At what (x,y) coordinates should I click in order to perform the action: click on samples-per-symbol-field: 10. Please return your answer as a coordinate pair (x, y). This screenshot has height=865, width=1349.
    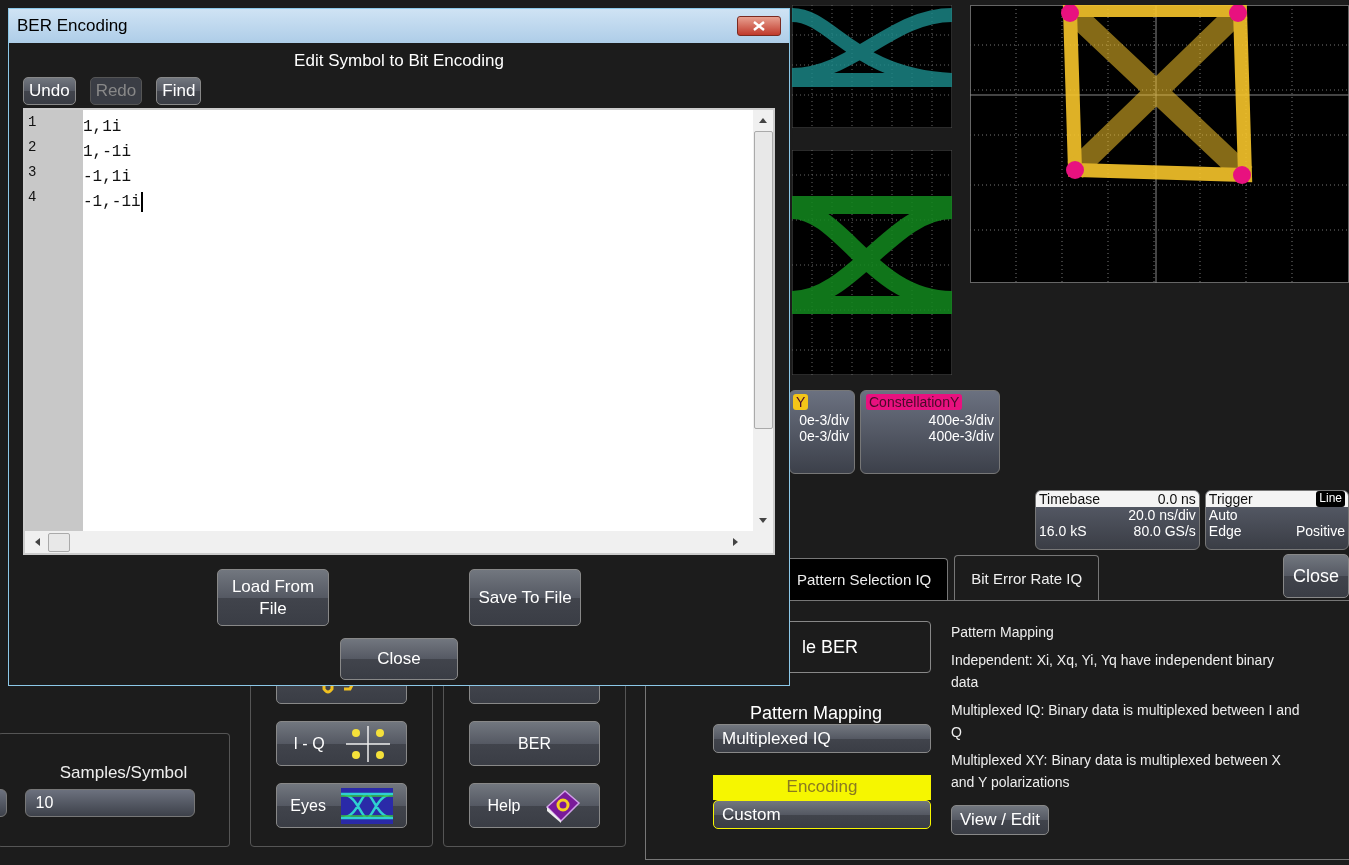
    Looking at the image, I should click on (109, 803).